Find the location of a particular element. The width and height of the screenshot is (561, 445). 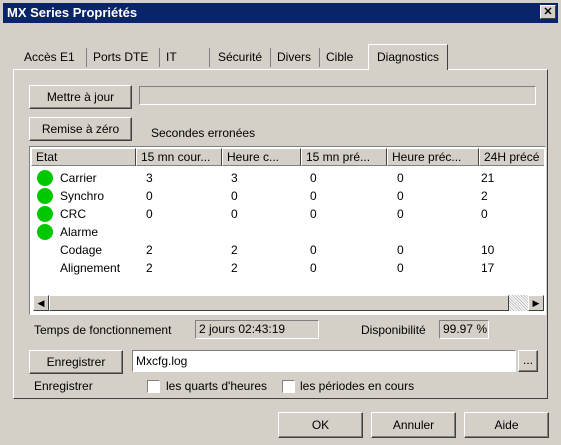

column-header-24h-previous: 24H précé is located at coordinates (511, 157).